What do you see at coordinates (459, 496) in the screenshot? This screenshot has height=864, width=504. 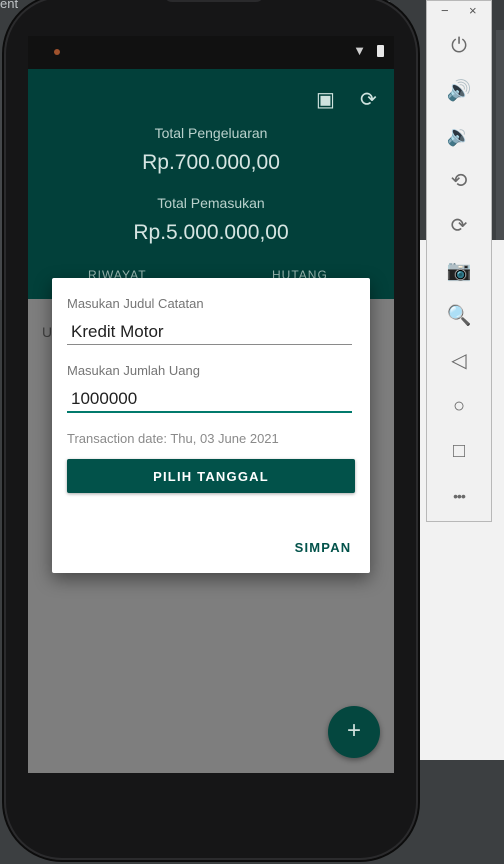 I see `more-icon: •••` at bounding box center [459, 496].